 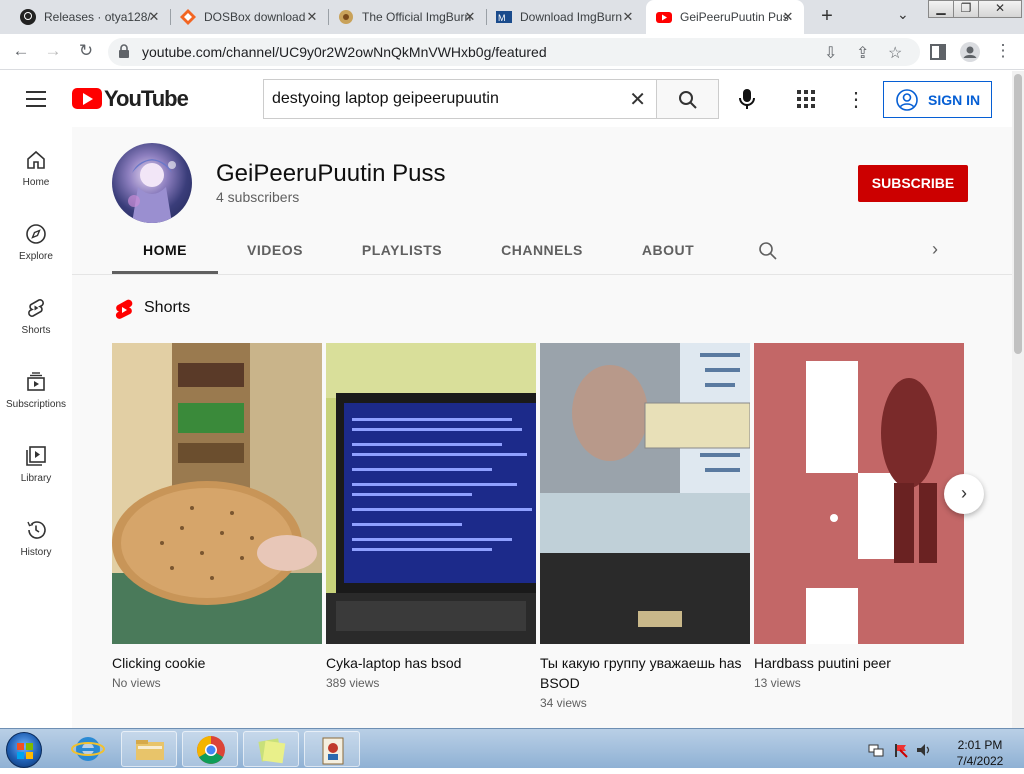 What do you see at coordinates (271, 749) in the screenshot?
I see `sticky-notes-taskbar-button` at bounding box center [271, 749].